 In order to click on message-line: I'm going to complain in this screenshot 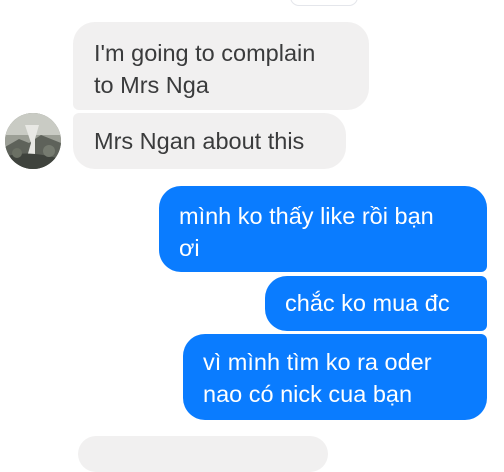, I will do `click(205, 53)`.